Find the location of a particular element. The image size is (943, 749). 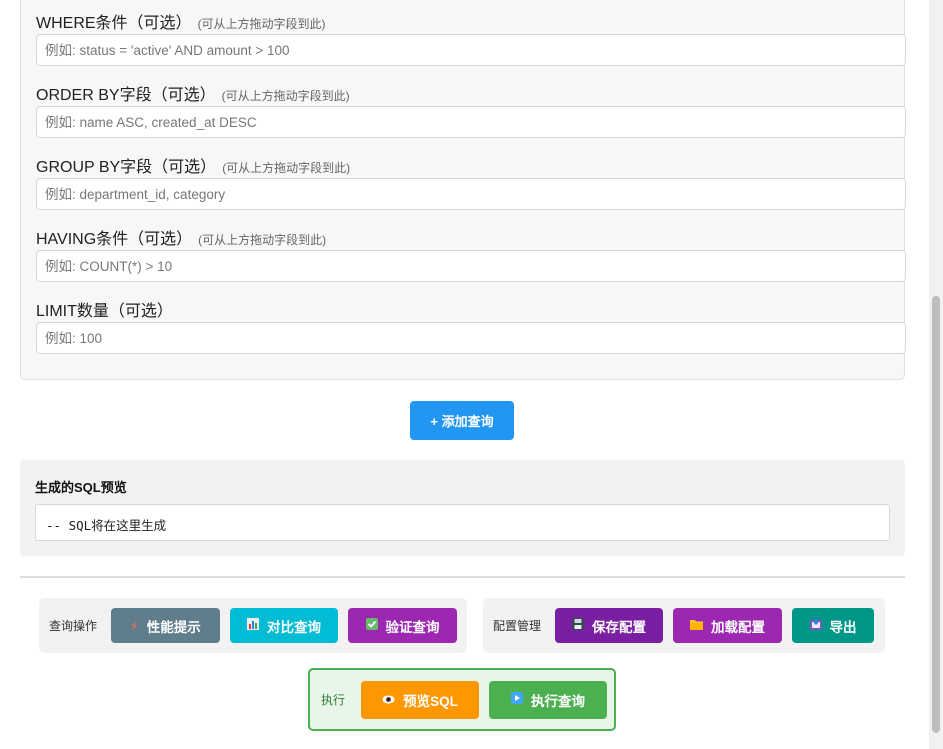

execute-group: 执行 预览SQL 执行查询 is located at coordinates (462, 699).